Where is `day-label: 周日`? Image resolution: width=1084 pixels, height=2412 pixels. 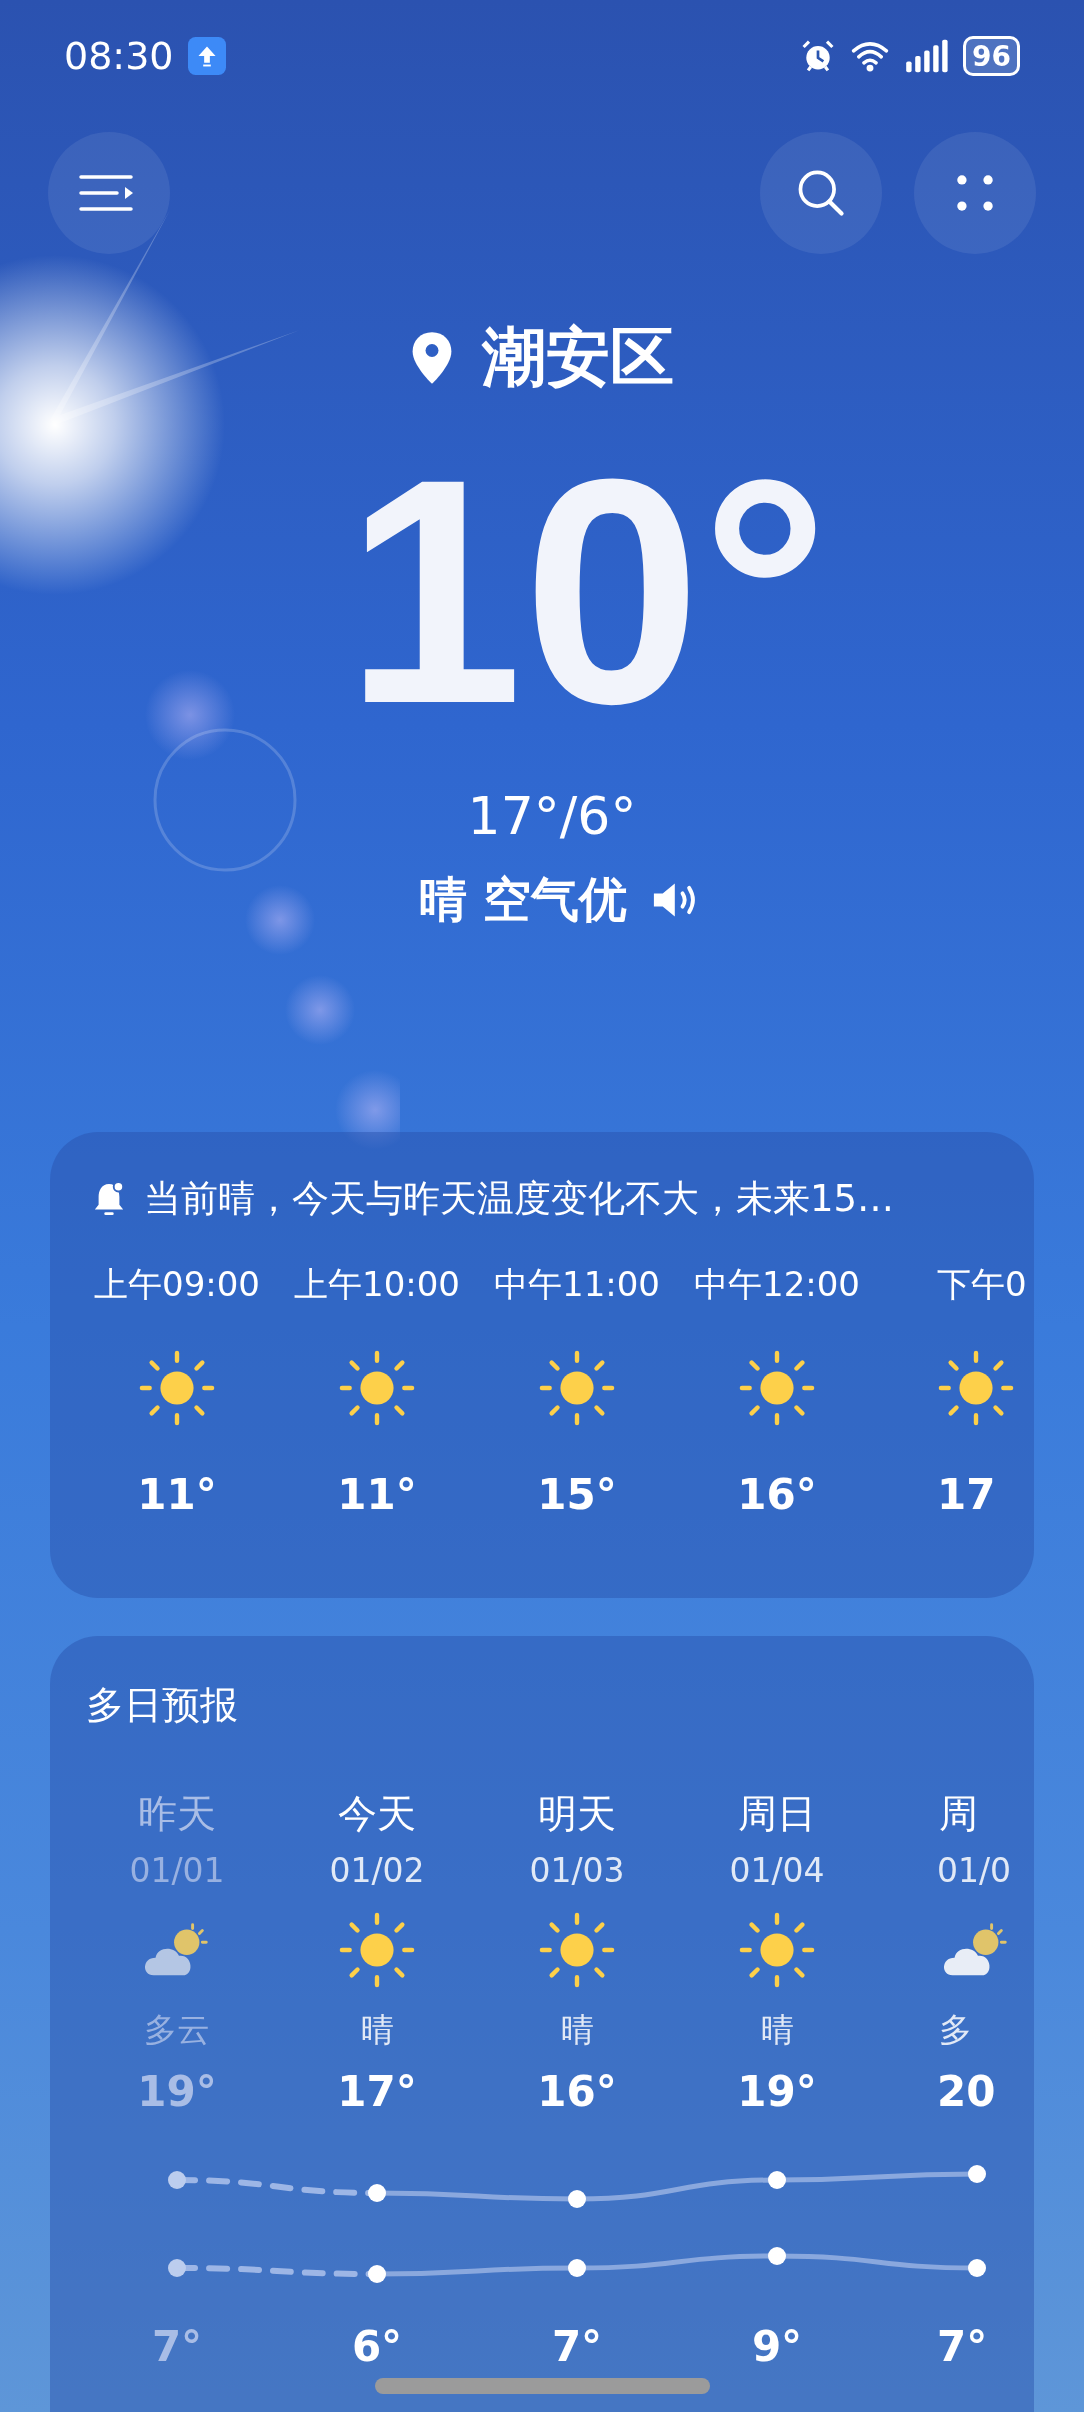
day-label: 周日 is located at coordinates (777, 1814).